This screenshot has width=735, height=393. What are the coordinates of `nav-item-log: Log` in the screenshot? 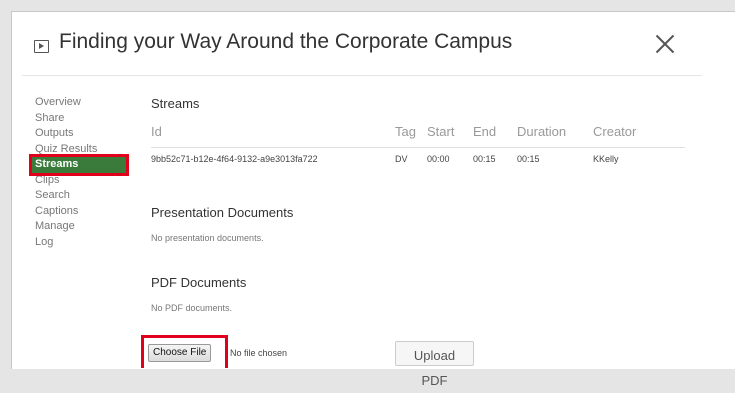 It's located at (80, 243).